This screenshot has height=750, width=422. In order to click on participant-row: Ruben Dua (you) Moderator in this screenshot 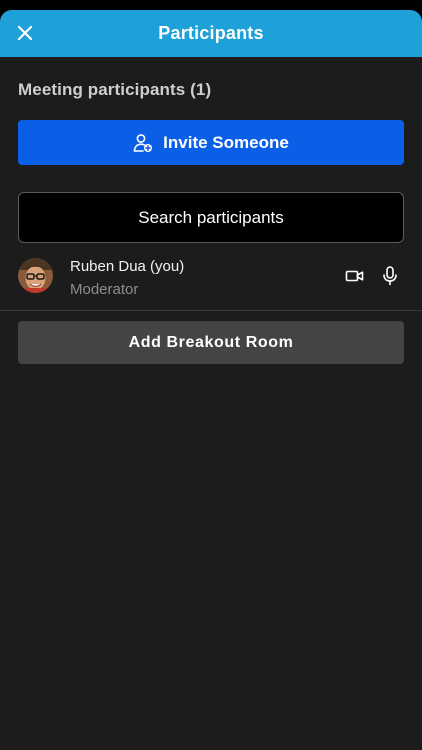, I will do `click(211, 279)`.